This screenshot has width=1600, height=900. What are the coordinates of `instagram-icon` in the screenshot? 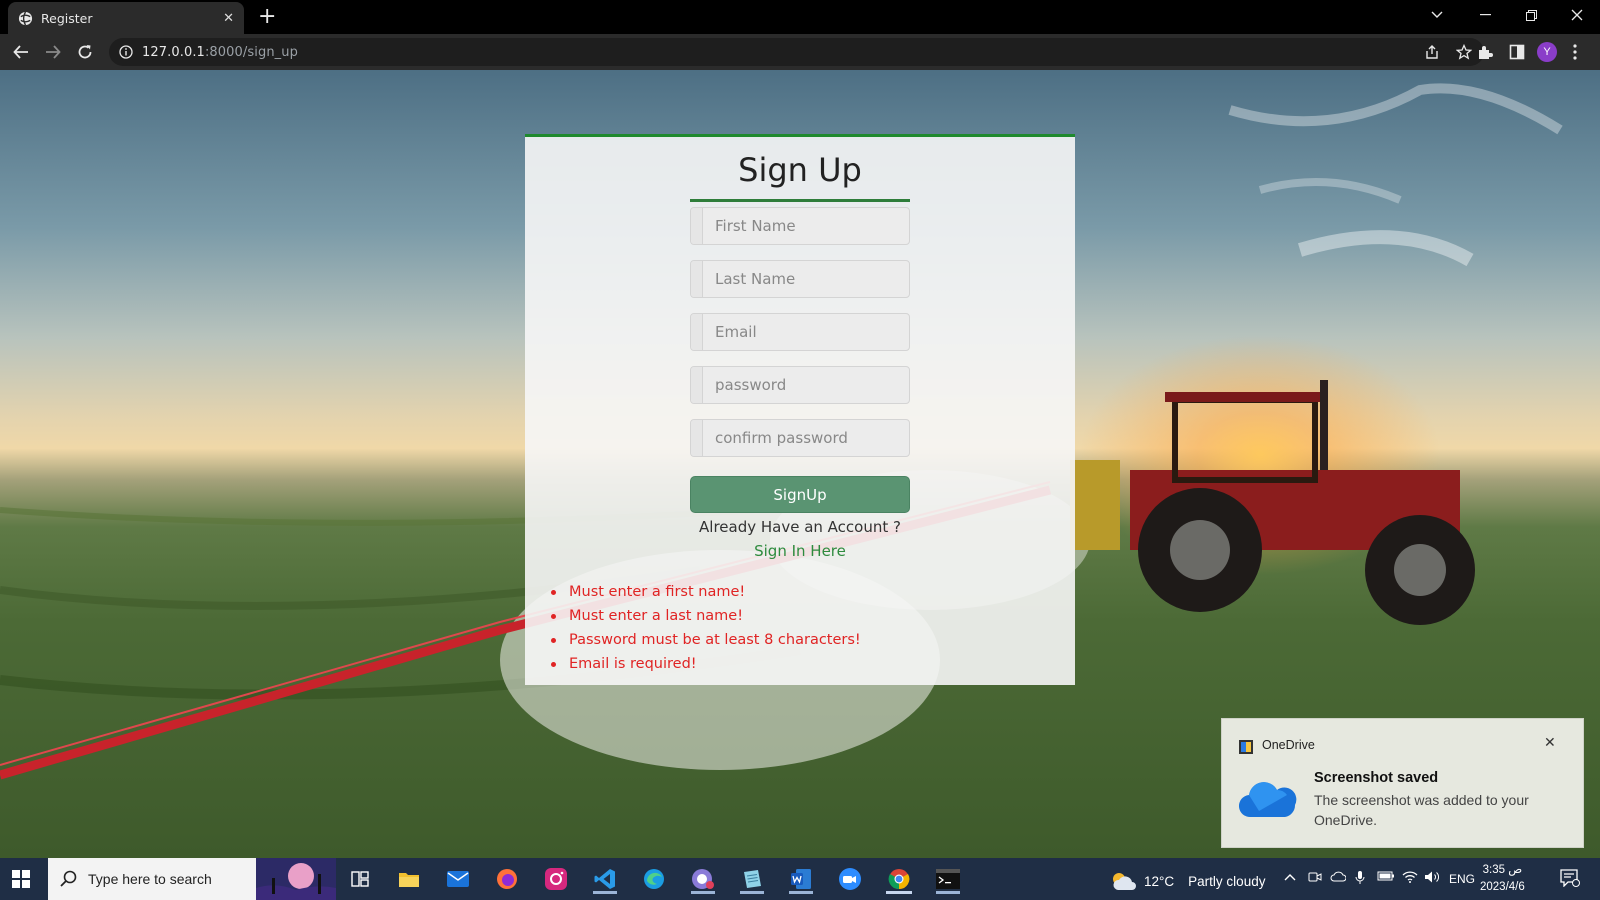 It's located at (556, 879).